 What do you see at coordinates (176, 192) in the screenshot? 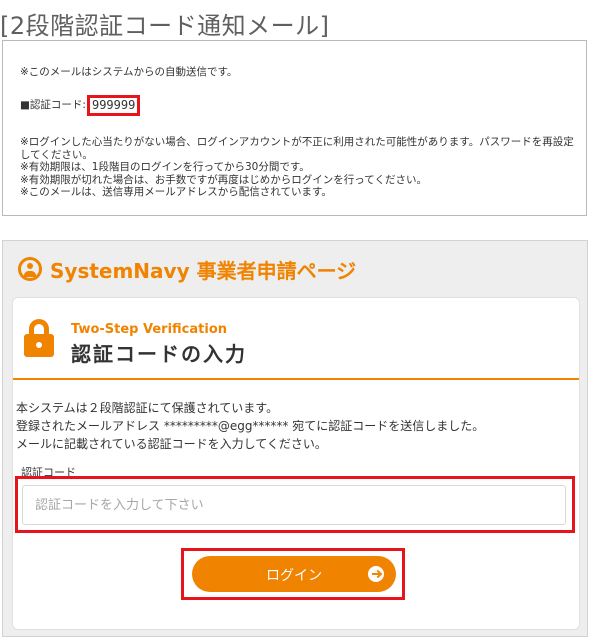
I see `mail-note: ※このメールは、送信専用メールアドレスから配信されています。` at bounding box center [176, 192].